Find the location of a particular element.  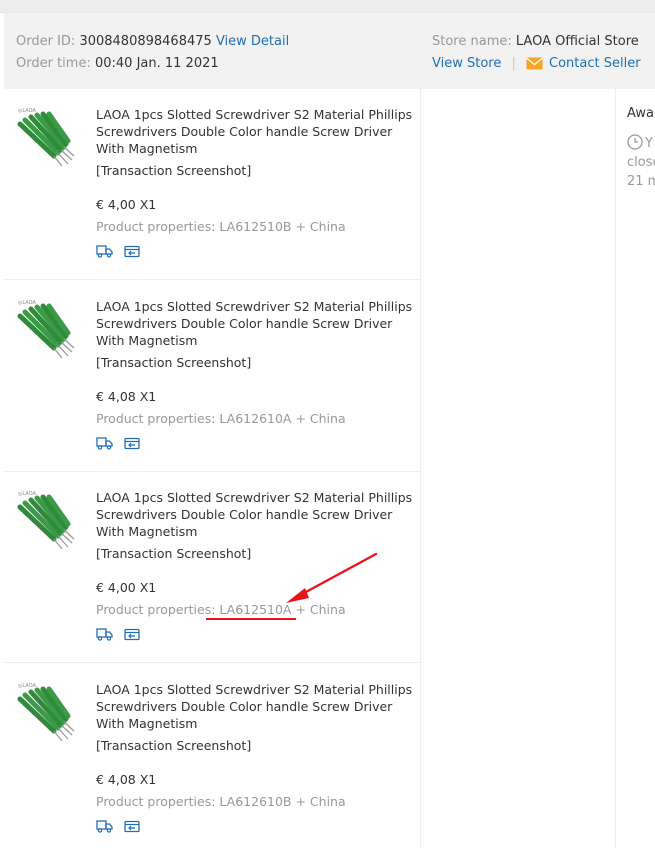

countdown-block: Y close 21 m is located at coordinates (641, 162).